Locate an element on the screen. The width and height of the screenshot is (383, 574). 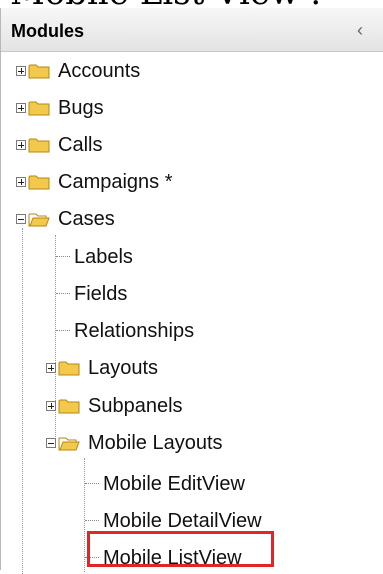
tree-node-bugs: Bugs is located at coordinates (60, 108).